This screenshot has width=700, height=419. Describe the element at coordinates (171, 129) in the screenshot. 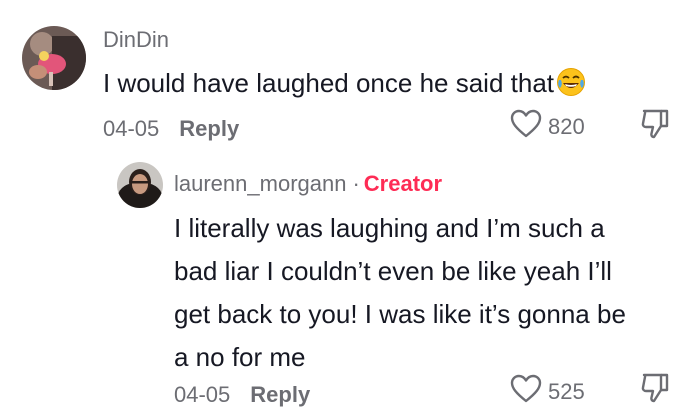

I see `comment-meta: 04-05 Reply` at that location.